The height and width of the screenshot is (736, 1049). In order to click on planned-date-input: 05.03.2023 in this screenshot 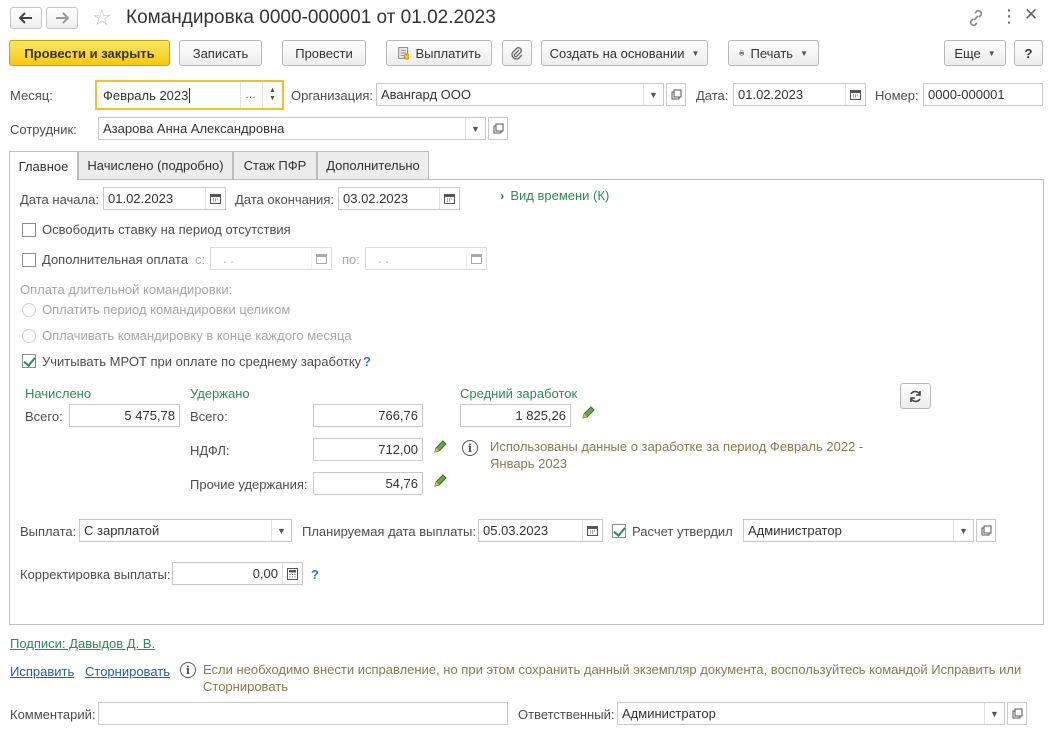, I will do `click(540, 530)`.